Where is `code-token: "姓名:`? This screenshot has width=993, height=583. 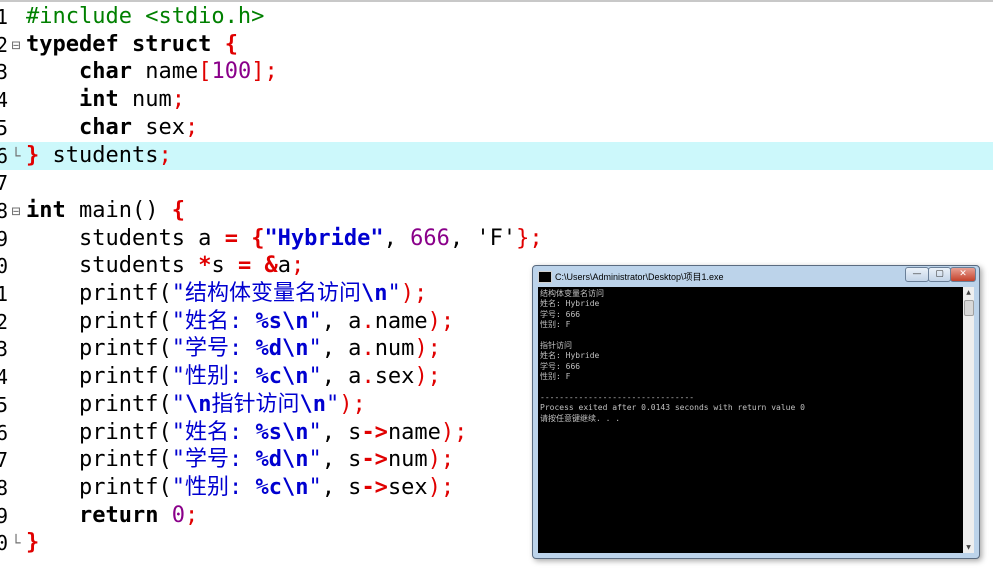
code-token: "姓名: is located at coordinates (213, 432).